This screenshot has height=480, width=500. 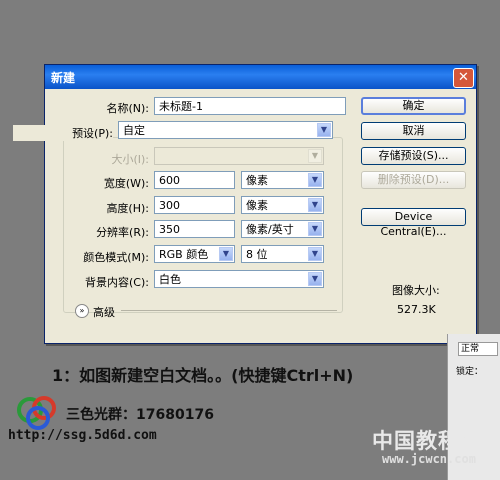 I want to click on bit-depth-value: 8 位, so click(x=257, y=254).